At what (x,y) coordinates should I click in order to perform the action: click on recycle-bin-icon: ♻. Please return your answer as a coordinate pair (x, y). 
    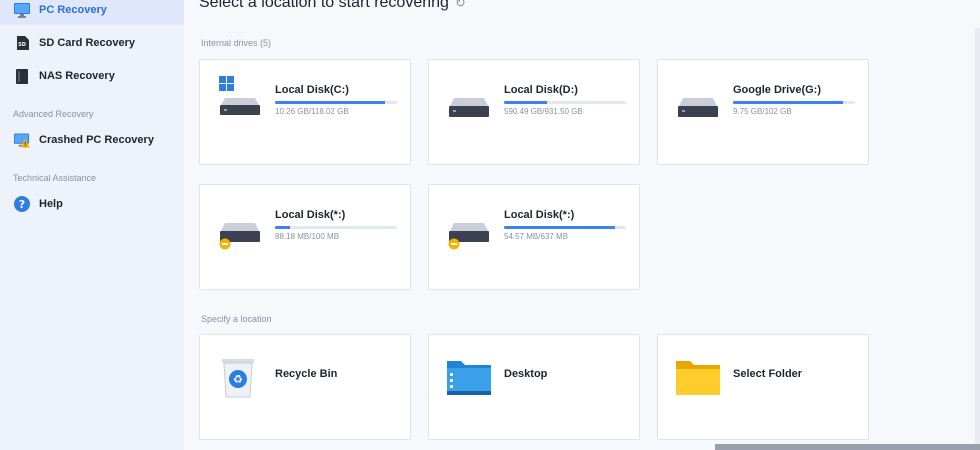
    Looking at the image, I should click on (240, 376).